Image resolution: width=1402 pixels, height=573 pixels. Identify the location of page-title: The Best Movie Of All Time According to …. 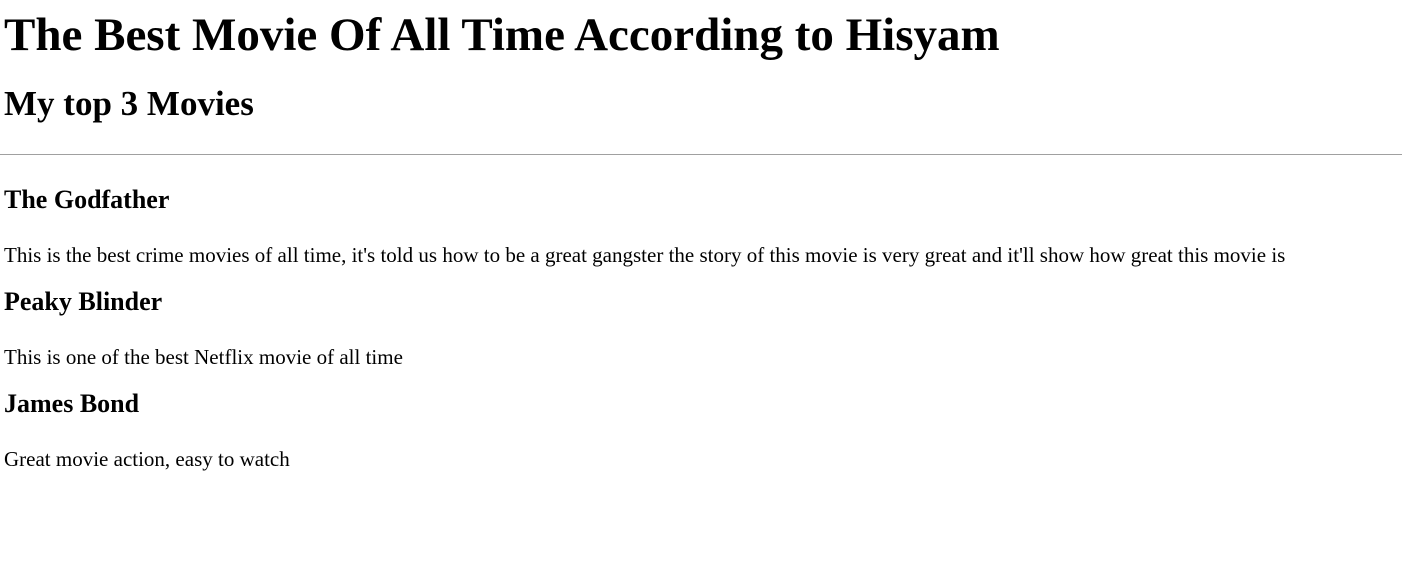
(502, 35).